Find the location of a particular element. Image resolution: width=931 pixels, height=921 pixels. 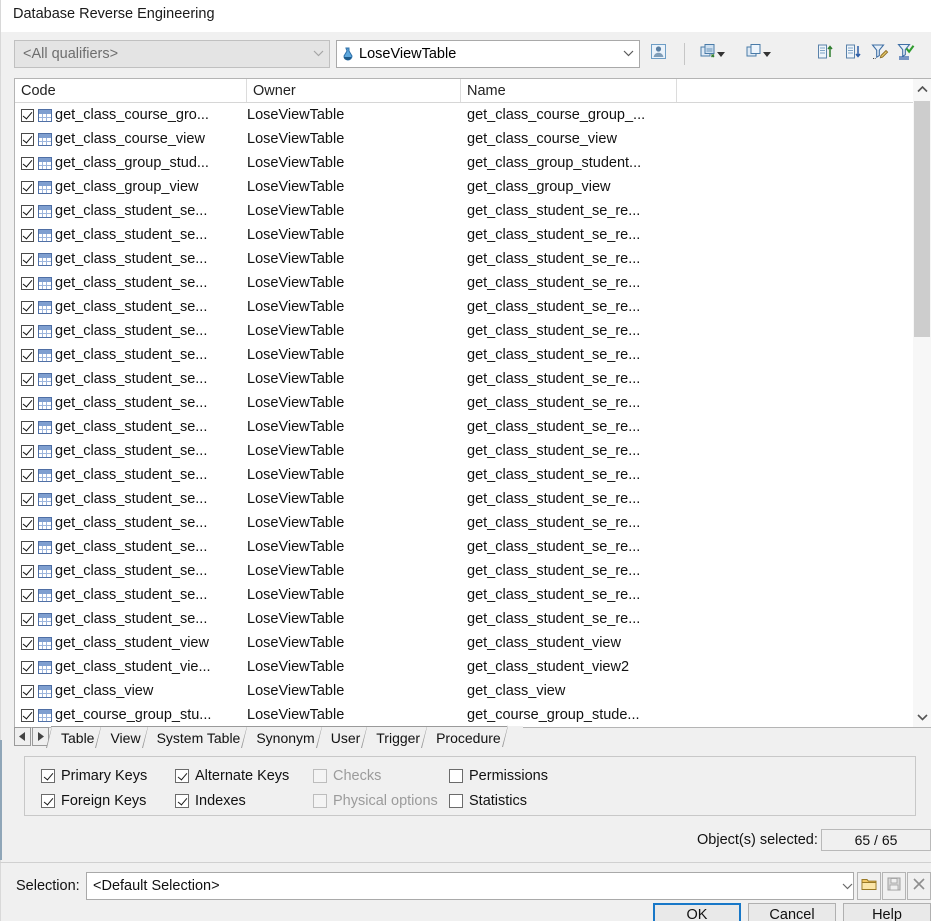

scrollbar-thumb is located at coordinates (922, 219).